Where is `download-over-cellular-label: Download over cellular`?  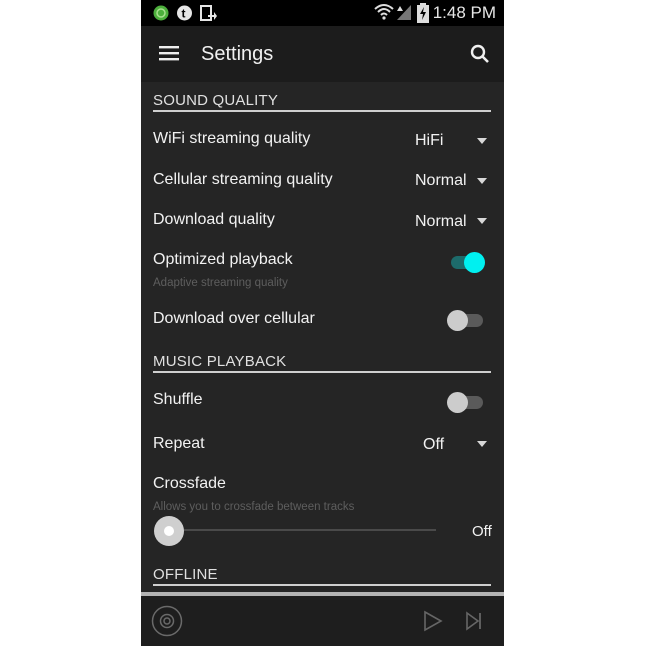 download-over-cellular-label: Download over cellular is located at coordinates (234, 318).